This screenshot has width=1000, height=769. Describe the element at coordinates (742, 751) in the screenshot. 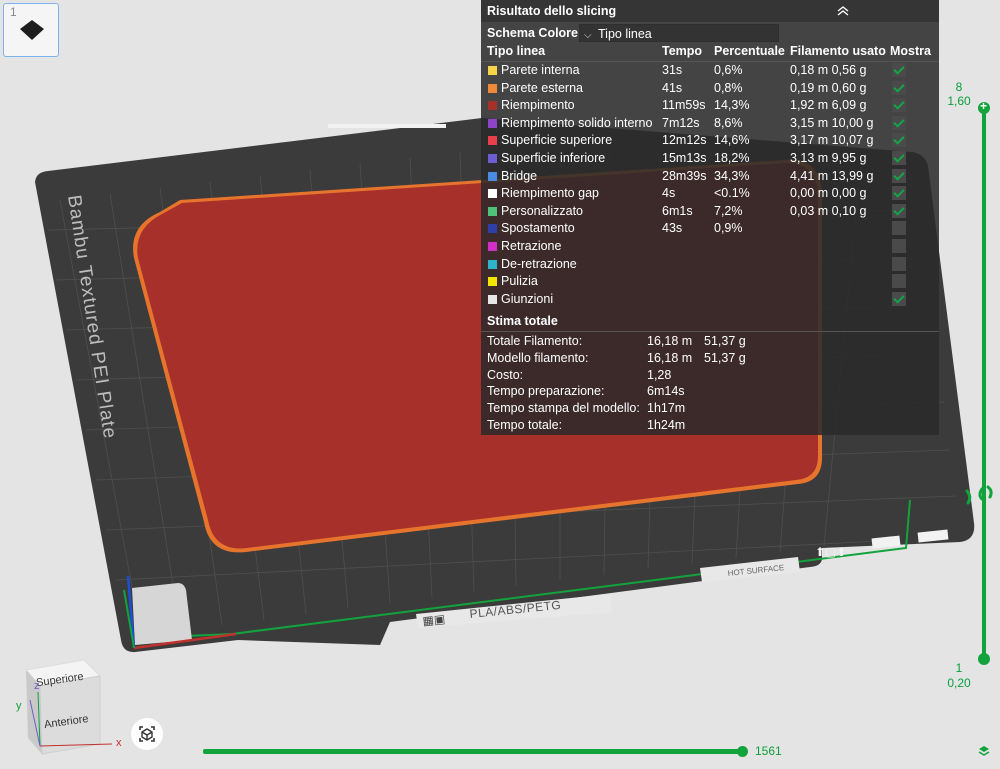

I see `move-slider-handle` at that location.